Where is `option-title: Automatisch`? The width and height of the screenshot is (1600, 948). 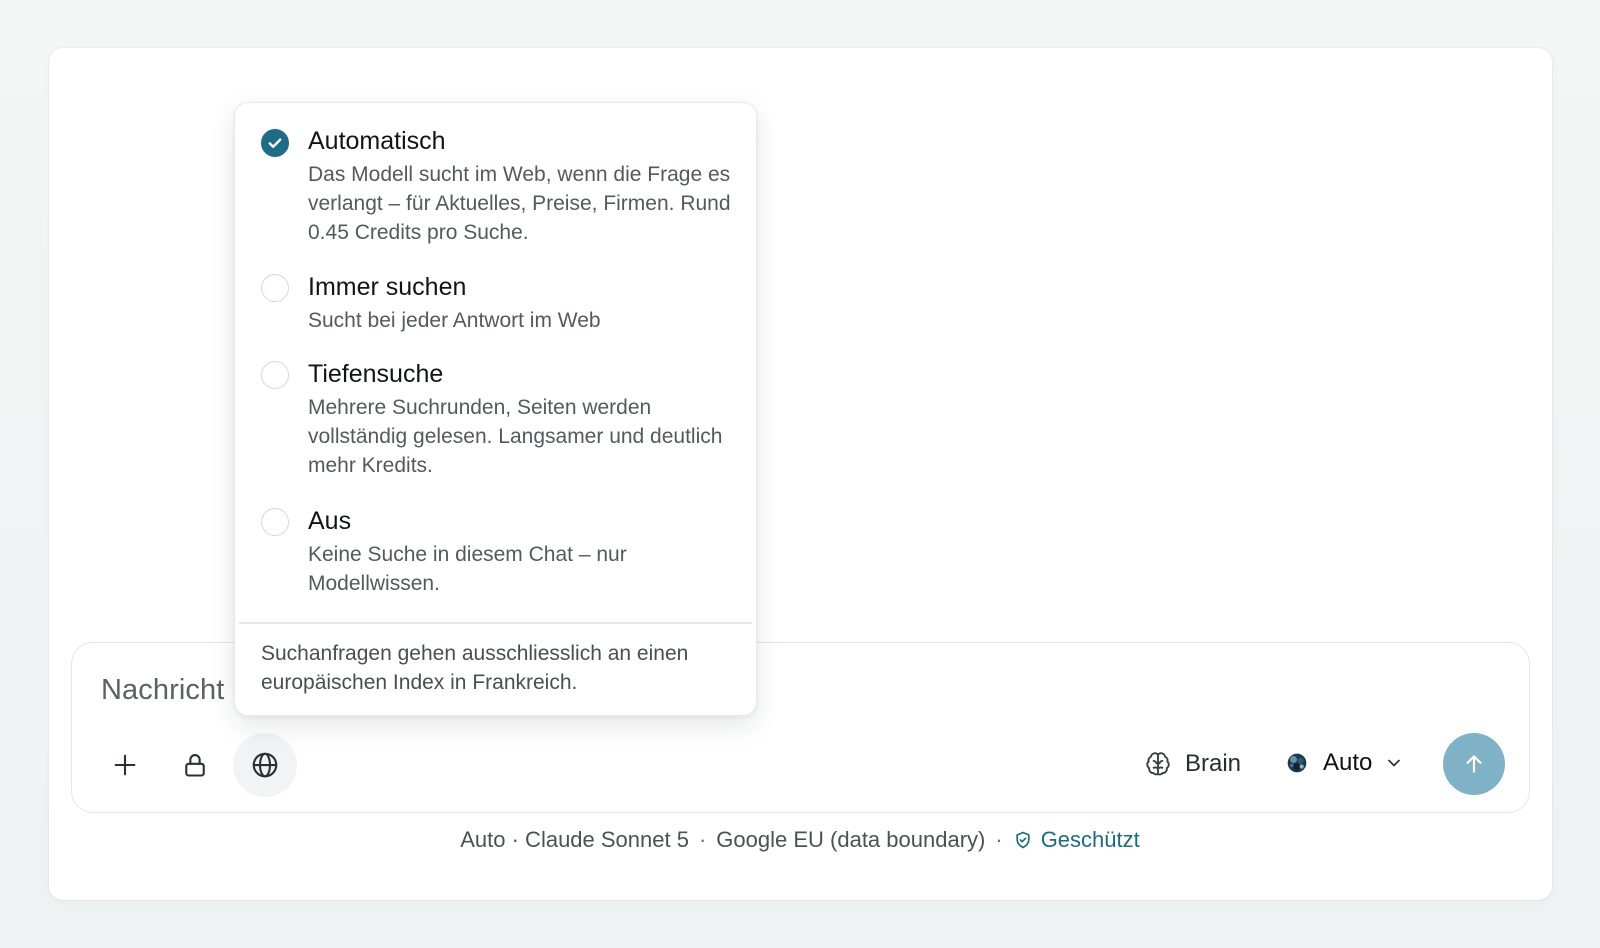 option-title: Automatisch is located at coordinates (377, 141).